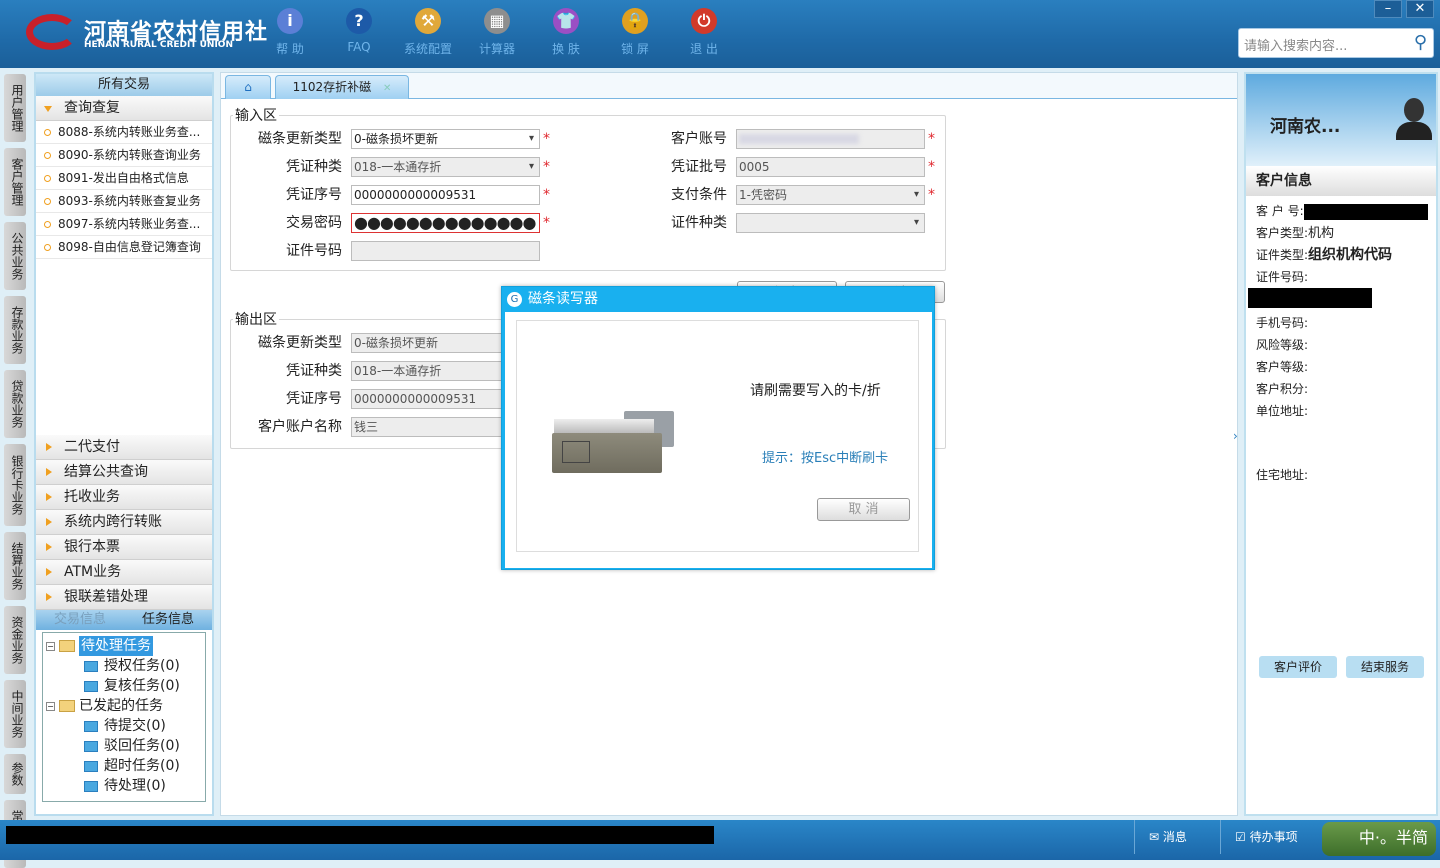 The image size is (1440, 868). What do you see at coordinates (290, 21) in the screenshot?
I see `info-icon: i` at bounding box center [290, 21].